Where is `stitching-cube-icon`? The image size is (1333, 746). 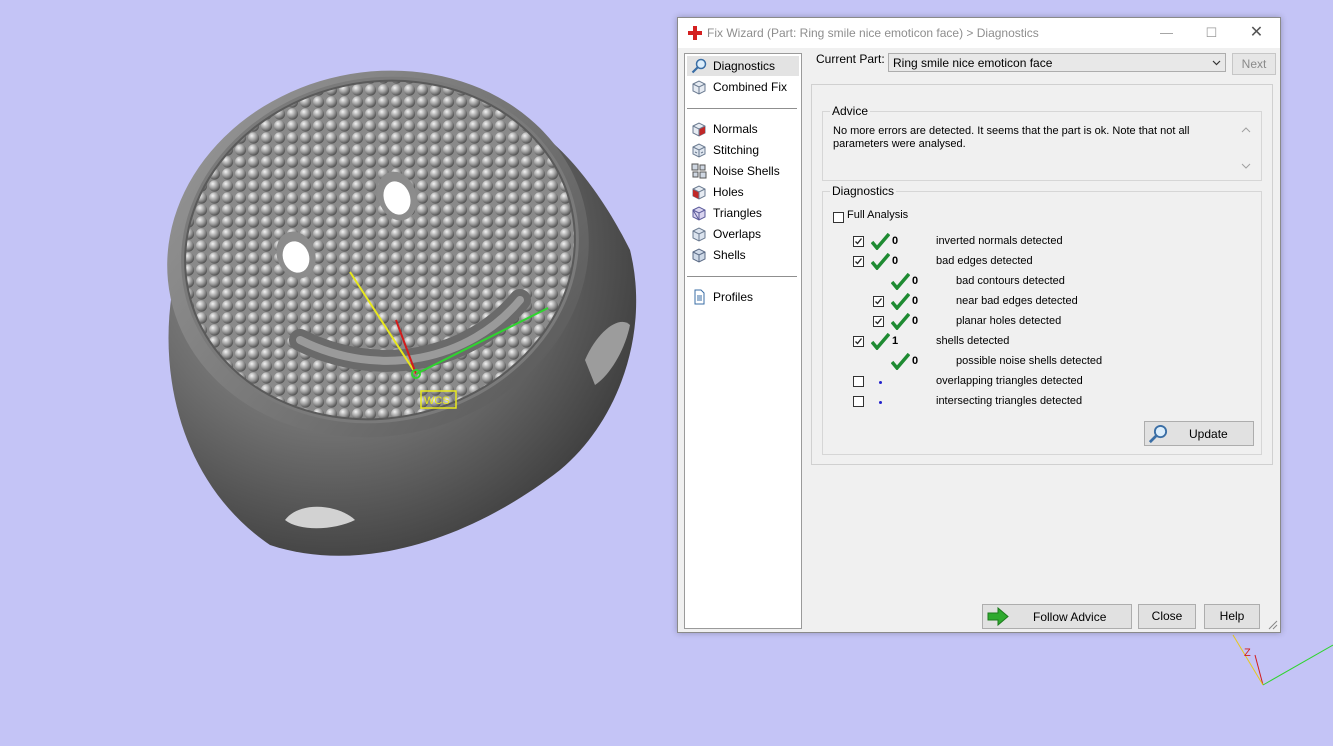
stitching-cube-icon is located at coordinates (699, 150).